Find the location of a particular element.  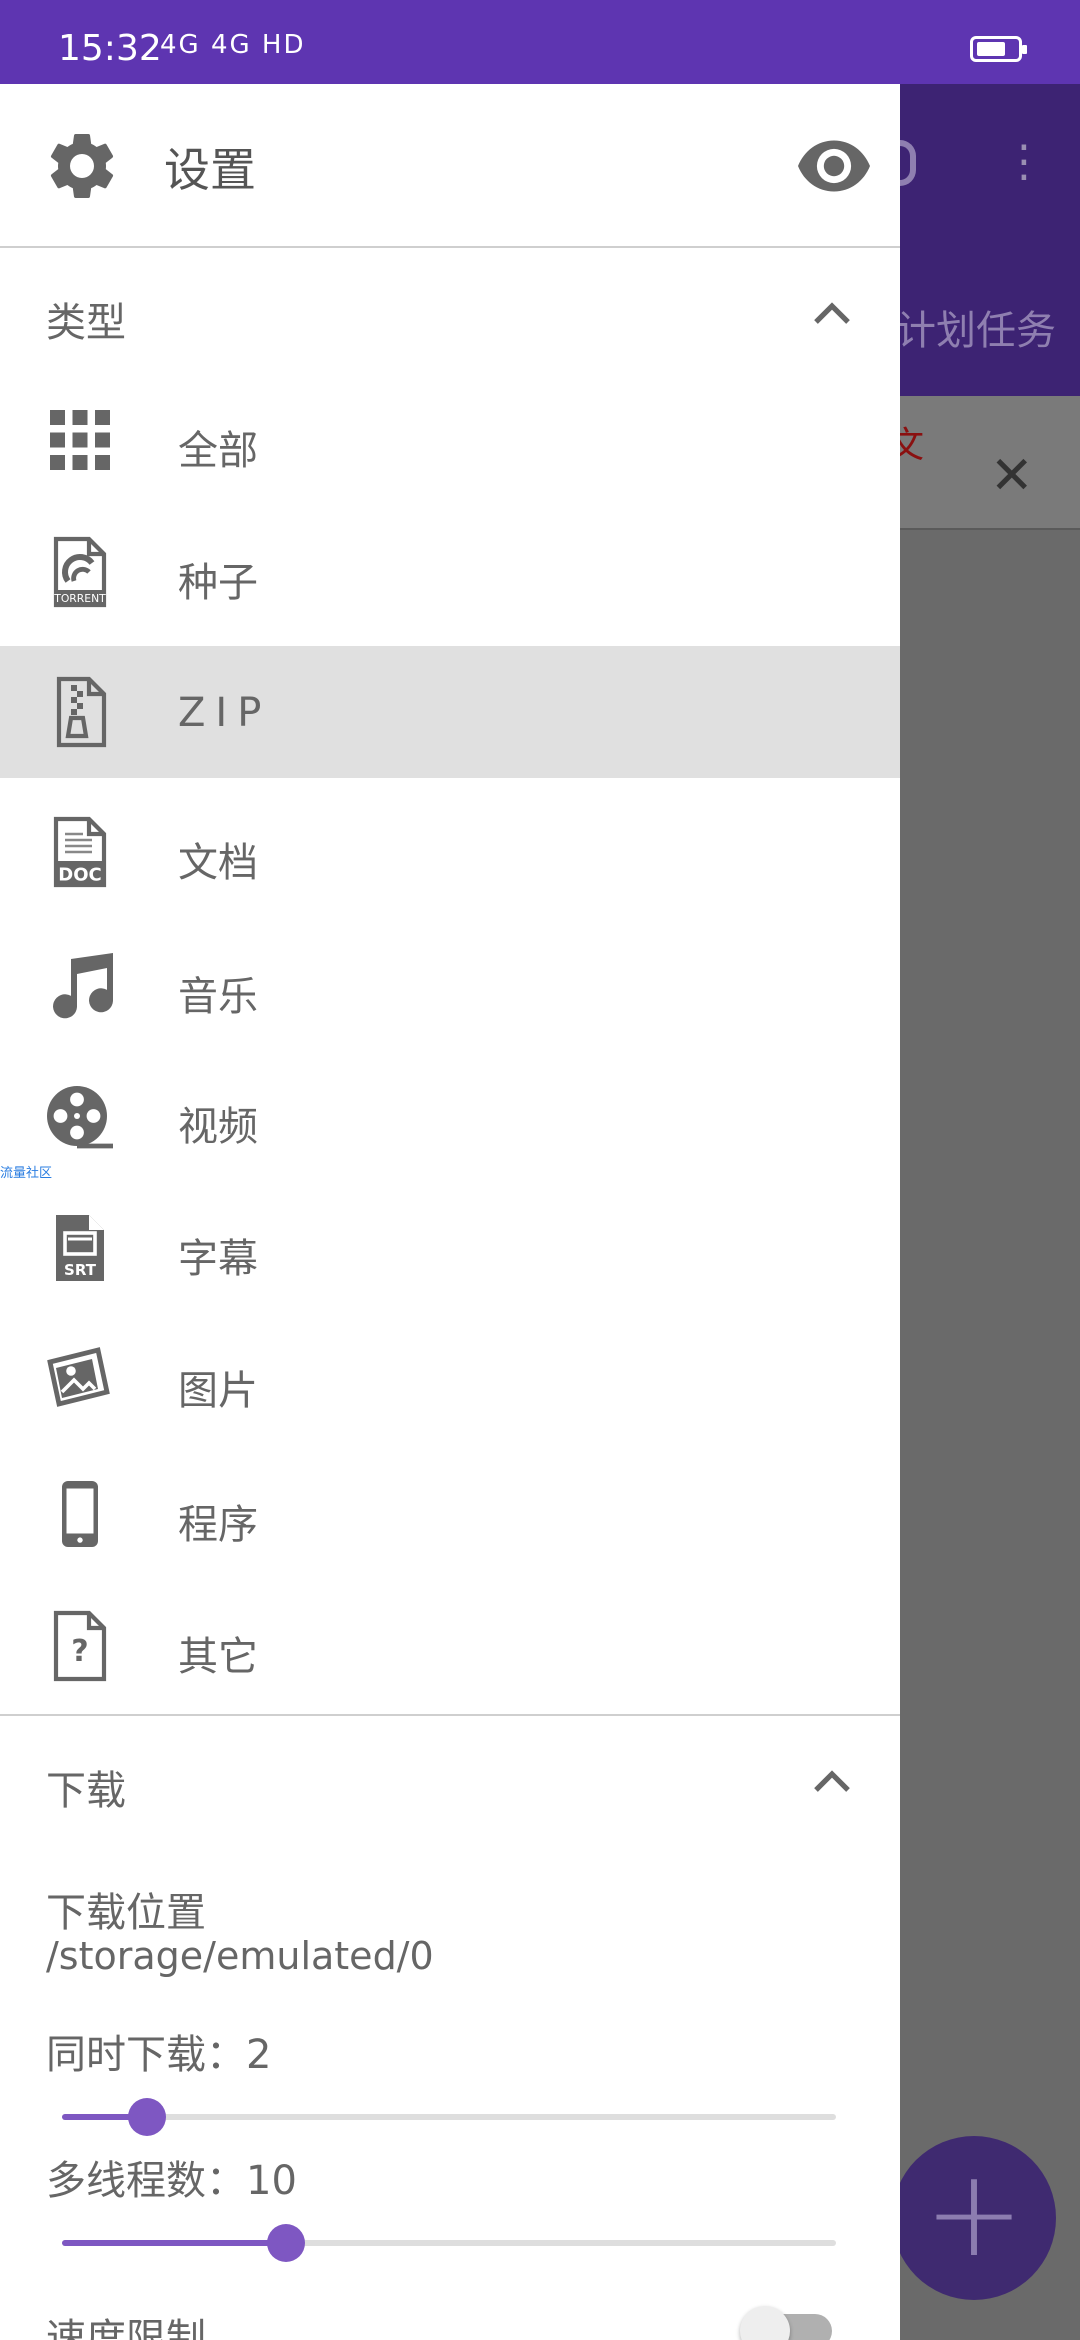

category-label: 程序 is located at coordinates (218, 1525).